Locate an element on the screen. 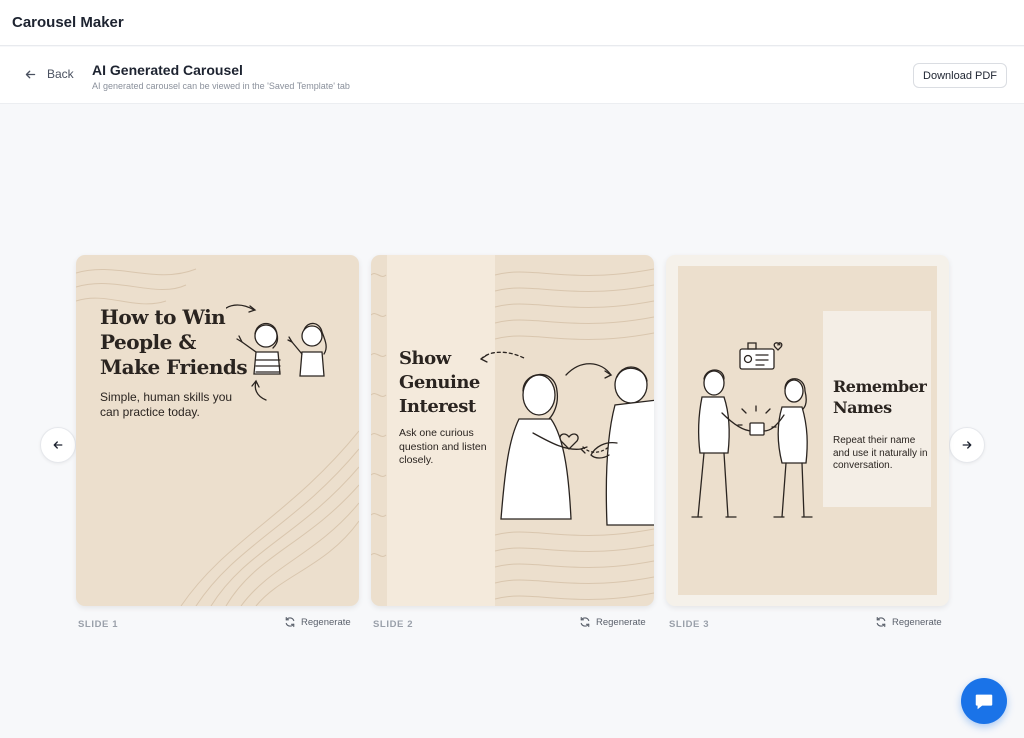 Image resolution: width=1024 pixels, height=738 pixels. page-title: AI Generated Carousel is located at coordinates (167, 70).